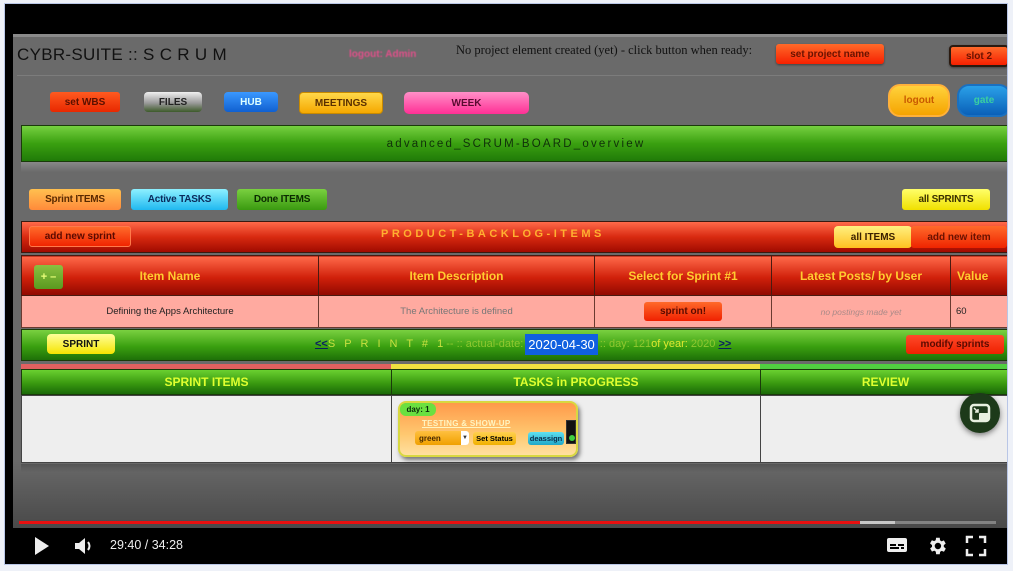 This screenshot has height=571, width=1013. I want to click on date-label: -- :: actual-date:, so click(485, 344).